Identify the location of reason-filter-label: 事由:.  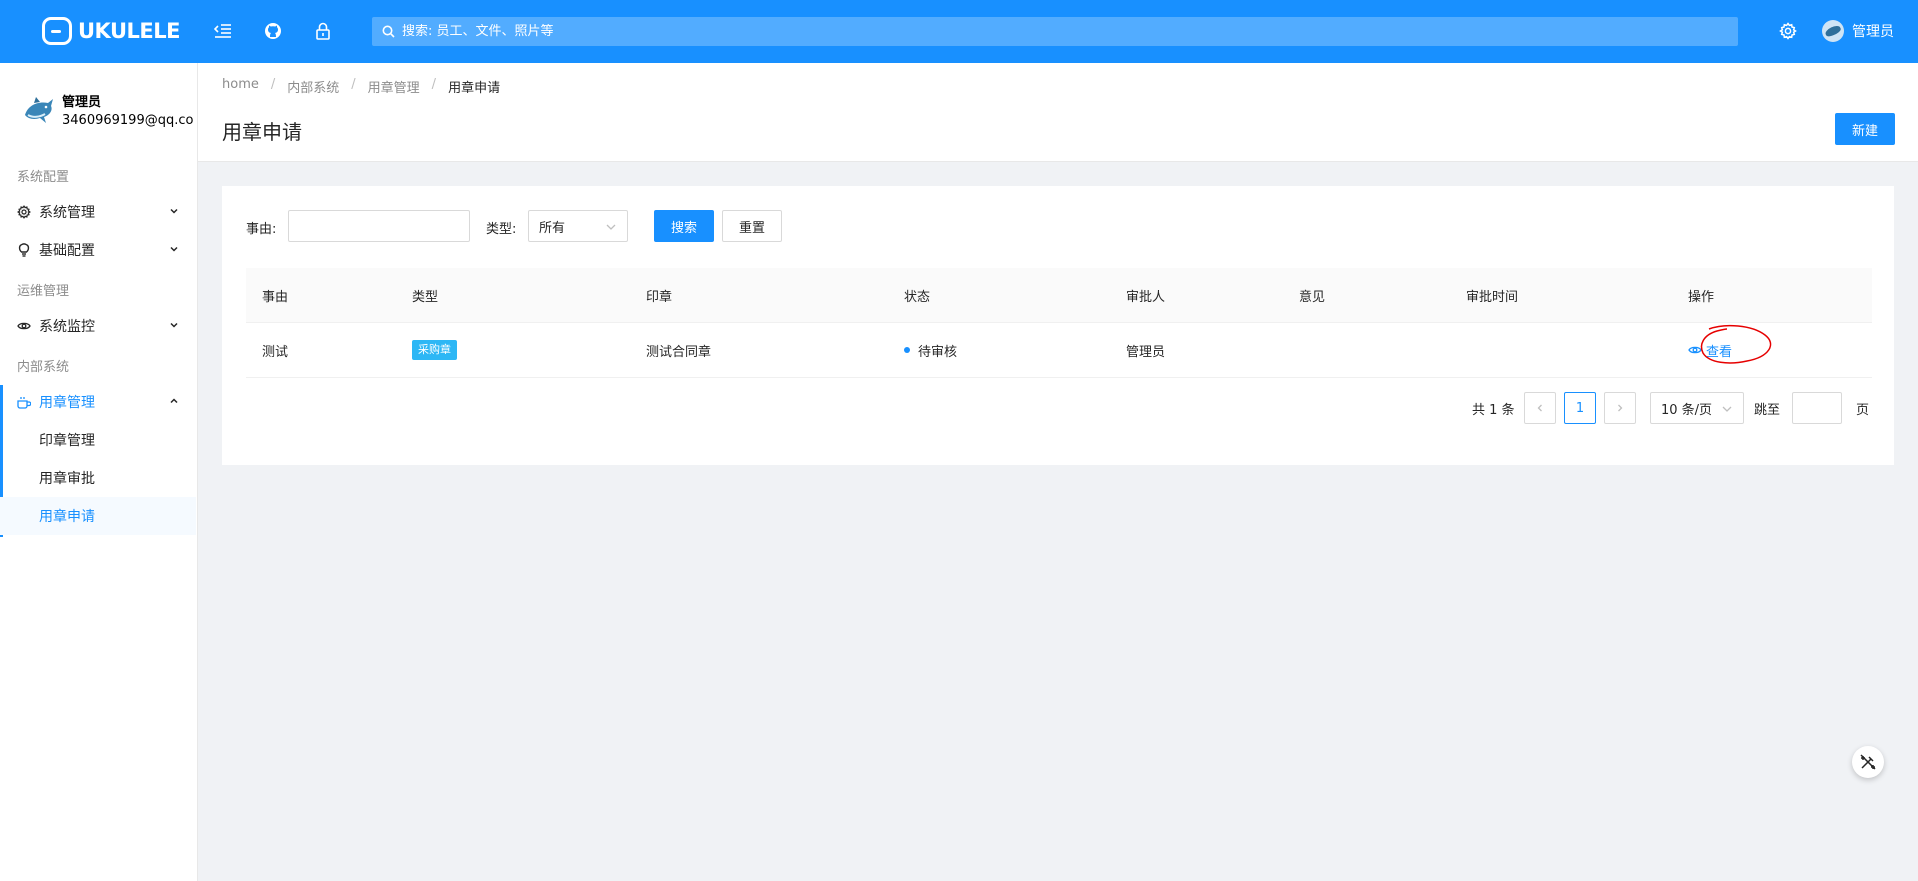
(261, 229).